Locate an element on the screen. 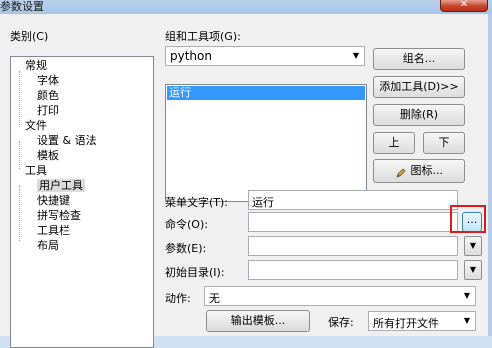 The image size is (492, 348). window-title: 参数设置 is located at coordinates (22, 6).